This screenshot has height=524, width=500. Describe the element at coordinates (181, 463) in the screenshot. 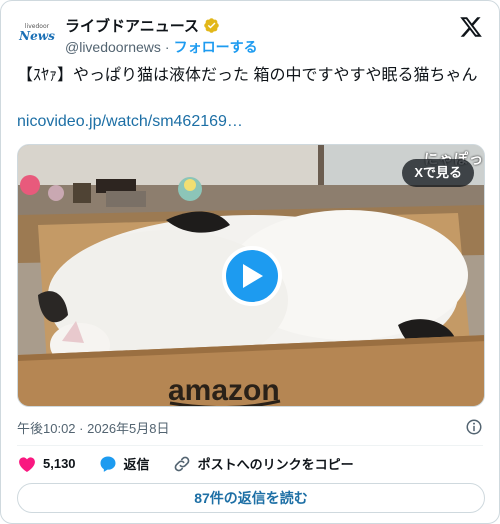

I see `link-icon` at that location.